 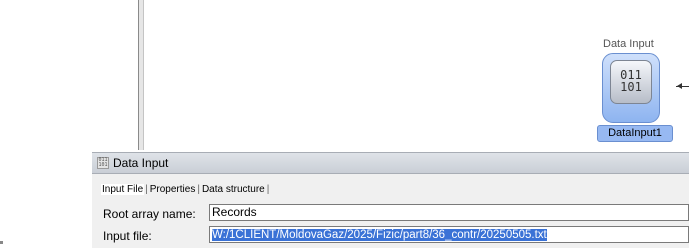 What do you see at coordinates (628, 44) in the screenshot?
I see `node-caption: Data Input` at bounding box center [628, 44].